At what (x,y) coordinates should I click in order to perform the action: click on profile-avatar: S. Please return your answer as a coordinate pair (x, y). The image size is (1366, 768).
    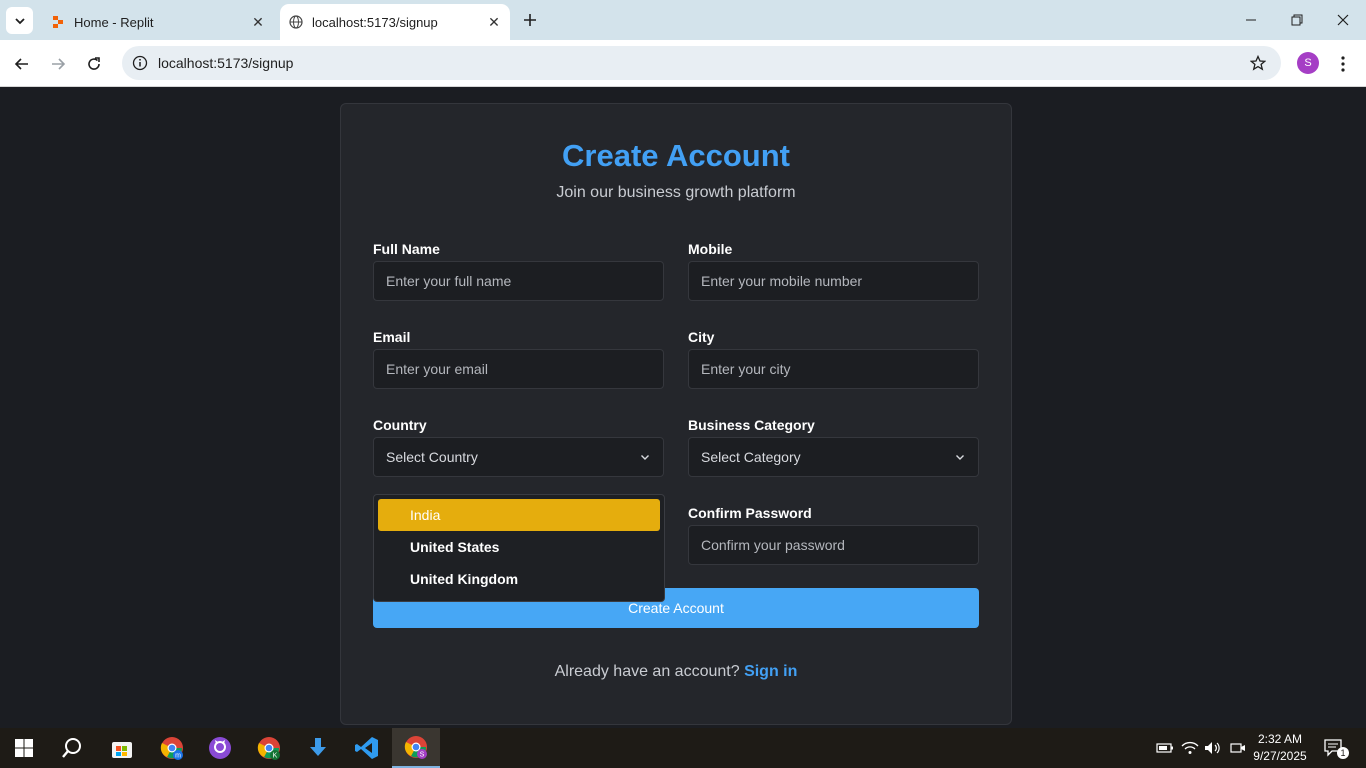
    Looking at the image, I should click on (1308, 63).